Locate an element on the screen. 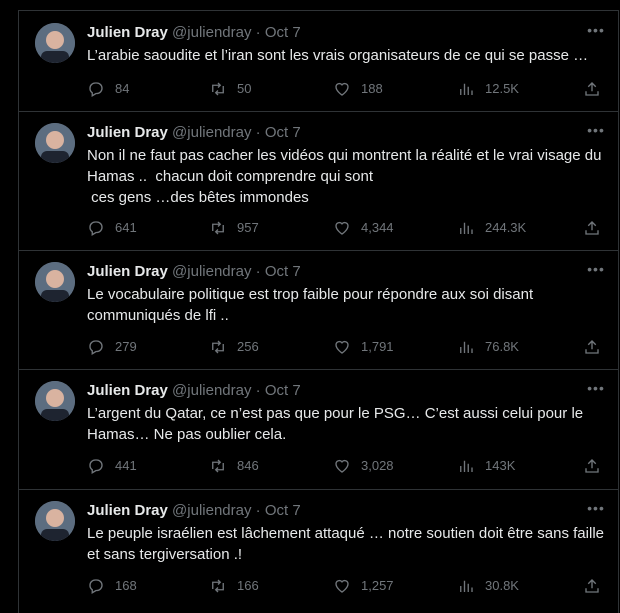 The height and width of the screenshot is (613, 620). retweet-count: 166 is located at coordinates (248, 585).